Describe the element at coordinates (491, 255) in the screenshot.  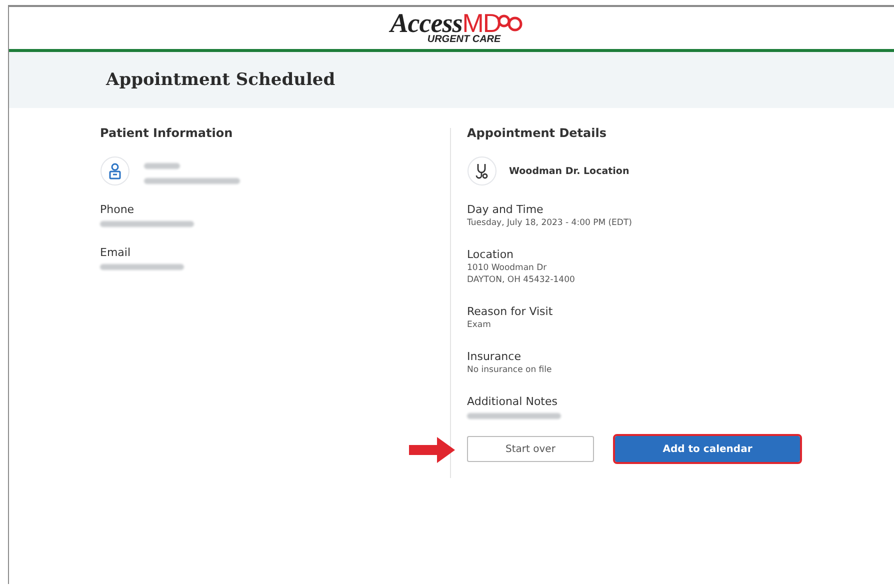
I see `field-label: Location` at that location.